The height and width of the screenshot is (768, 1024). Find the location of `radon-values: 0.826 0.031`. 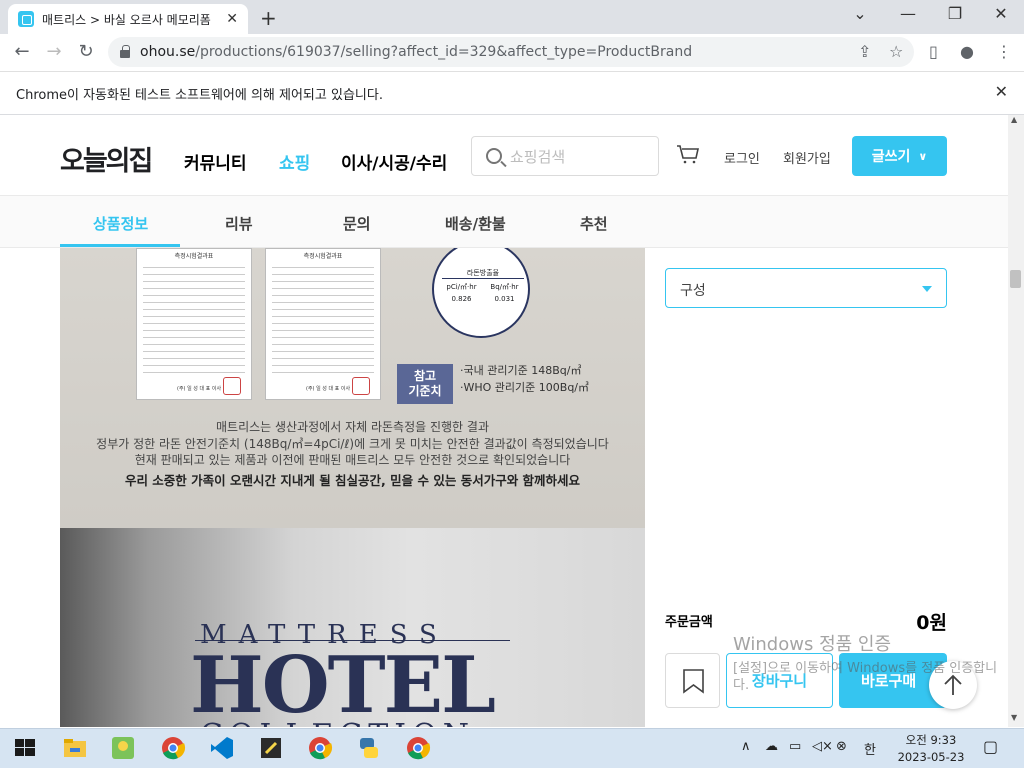

radon-values: 0.826 0.031 is located at coordinates (483, 299).